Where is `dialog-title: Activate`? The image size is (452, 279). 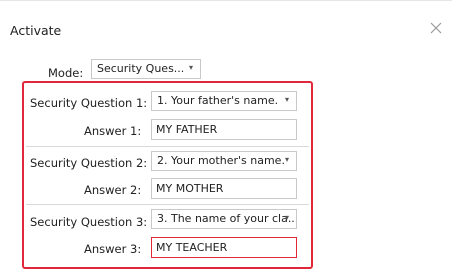 dialog-title: Activate is located at coordinates (36, 30).